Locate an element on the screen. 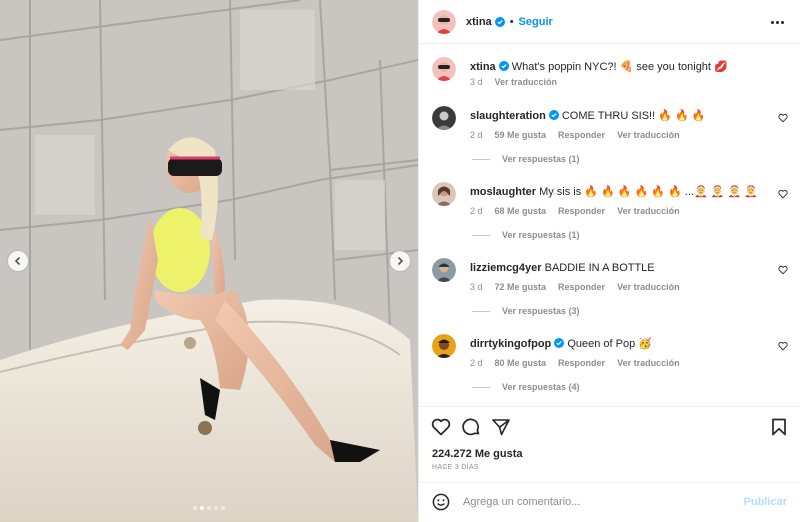 Image resolution: width=800 pixels, height=522 pixels. carousel-dots is located at coordinates (209, 508).